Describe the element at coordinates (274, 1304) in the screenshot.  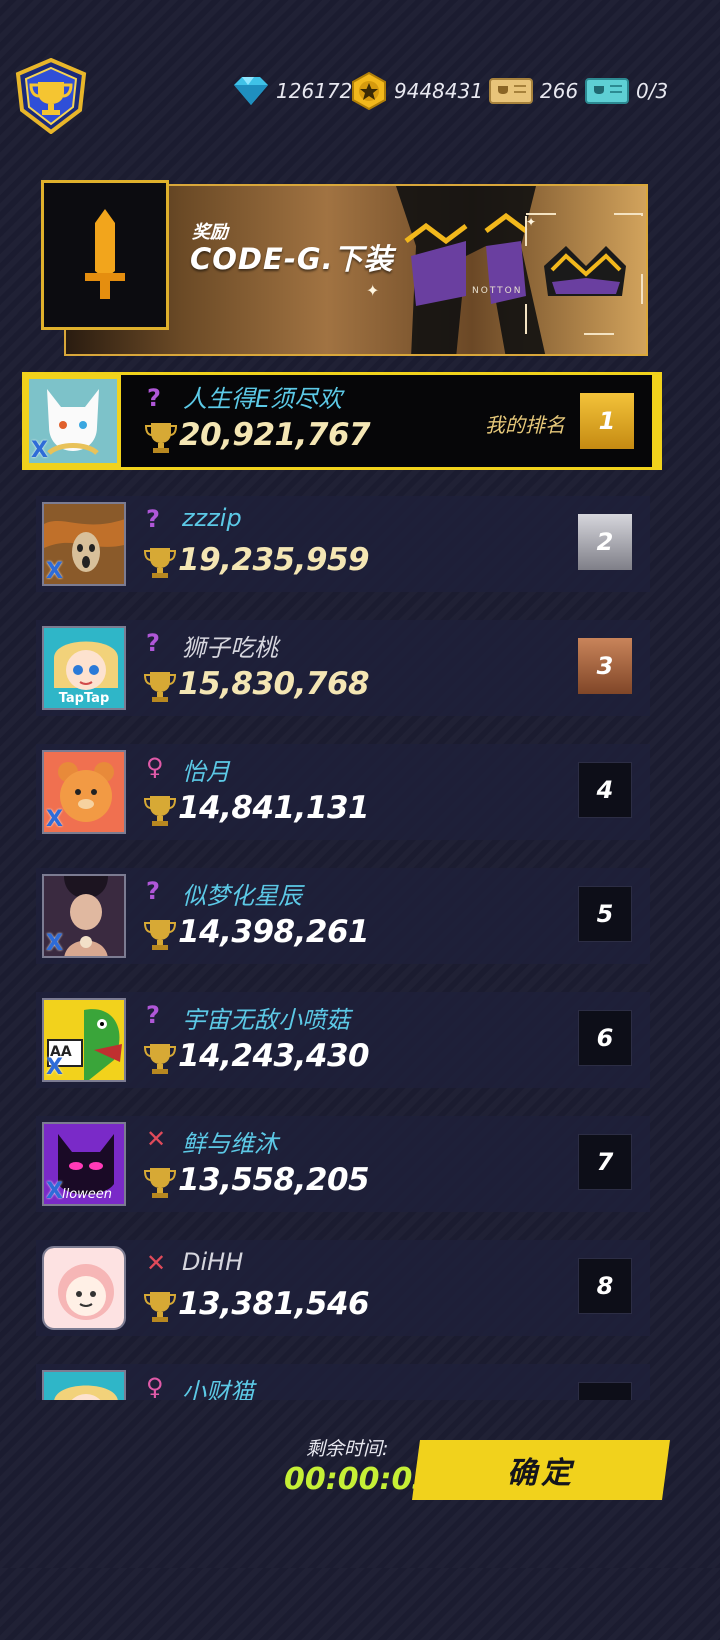
I see `player-score: 13,381,546` at that location.